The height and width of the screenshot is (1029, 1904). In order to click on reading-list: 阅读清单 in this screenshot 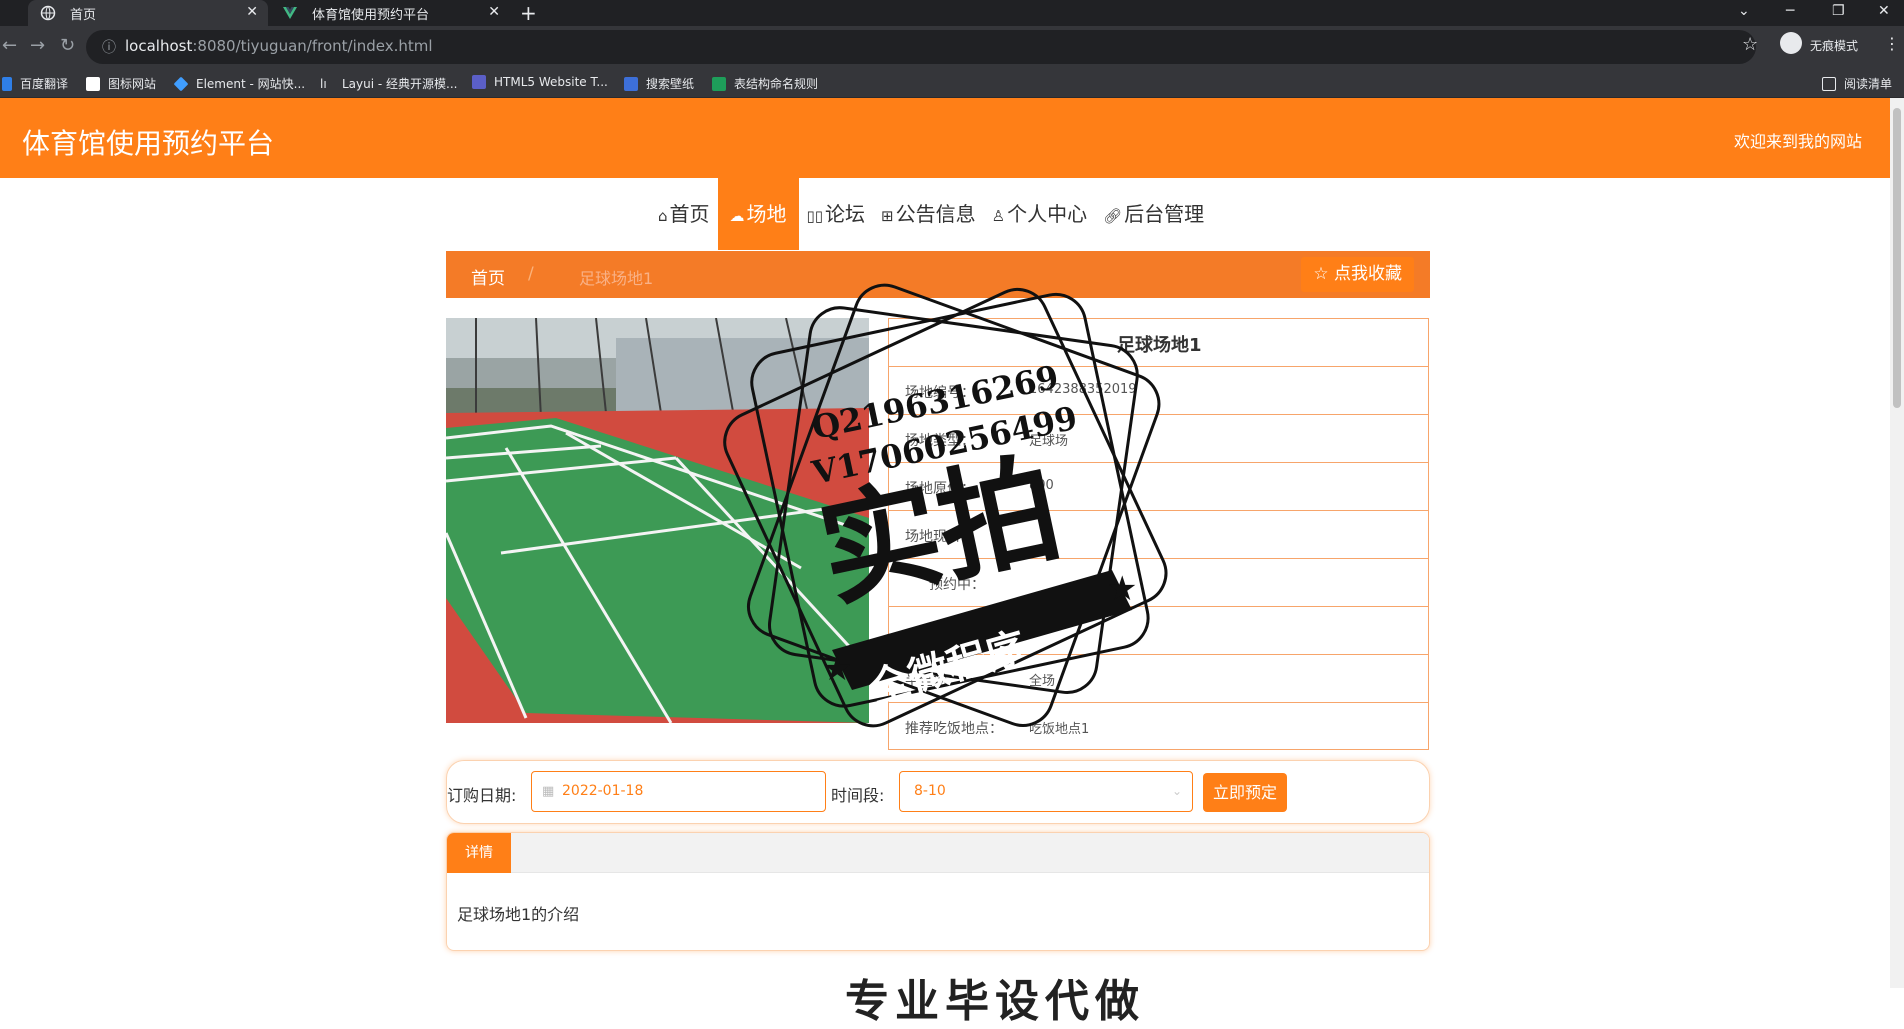, I will do `click(1857, 83)`.